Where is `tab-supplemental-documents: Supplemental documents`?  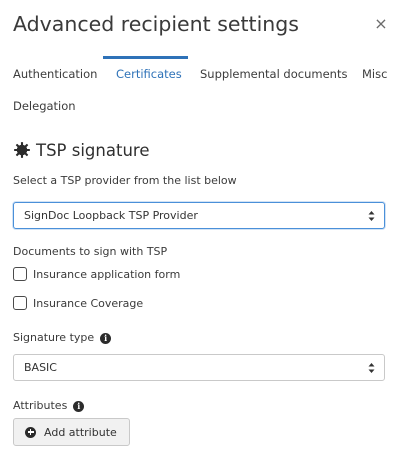
tab-supplemental-documents: Supplemental documents is located at coordinates (273, 74).